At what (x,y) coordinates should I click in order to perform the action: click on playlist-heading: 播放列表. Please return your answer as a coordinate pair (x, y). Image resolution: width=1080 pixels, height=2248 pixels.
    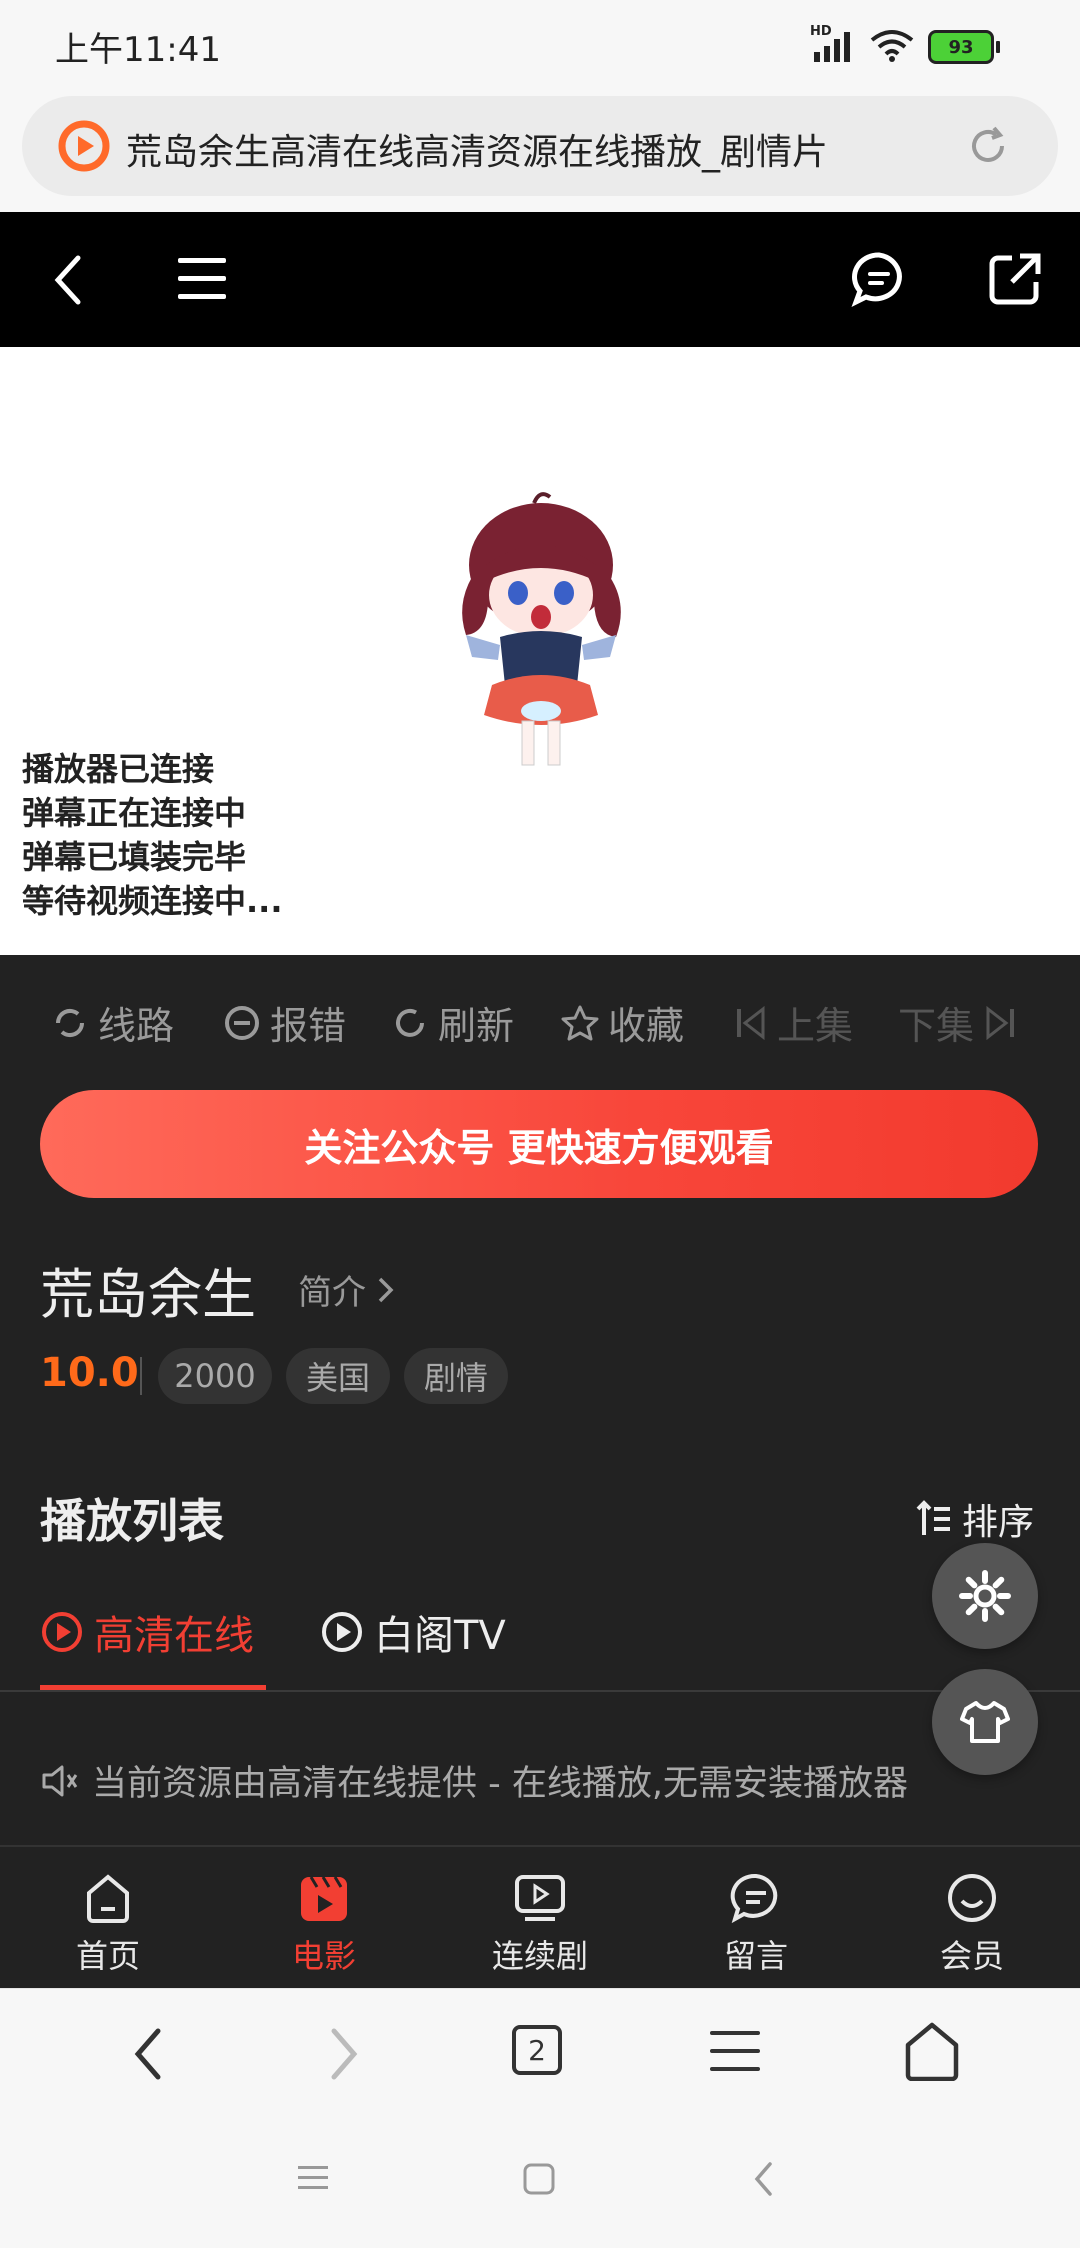
    Looking at the image, I should click on (132, 1521).